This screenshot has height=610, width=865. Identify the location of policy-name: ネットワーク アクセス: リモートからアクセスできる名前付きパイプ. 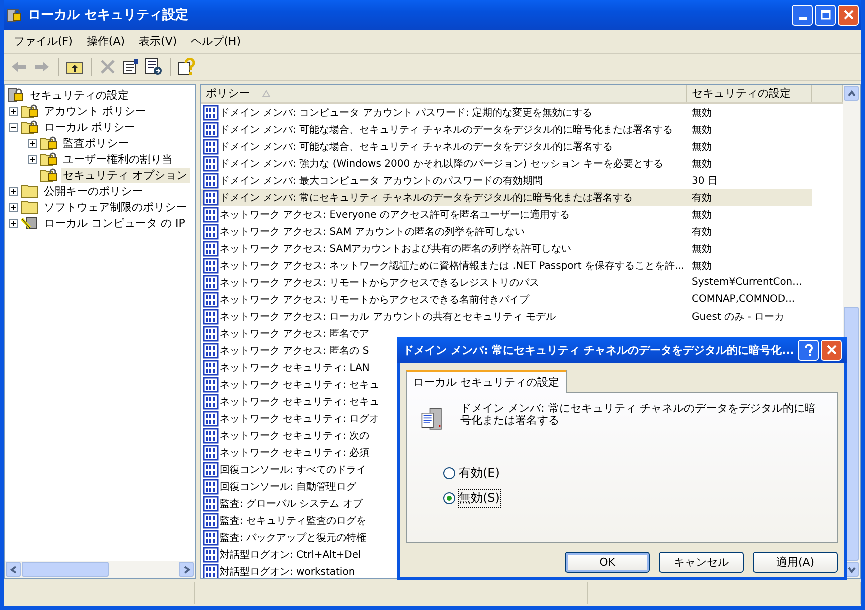
(375, 300).